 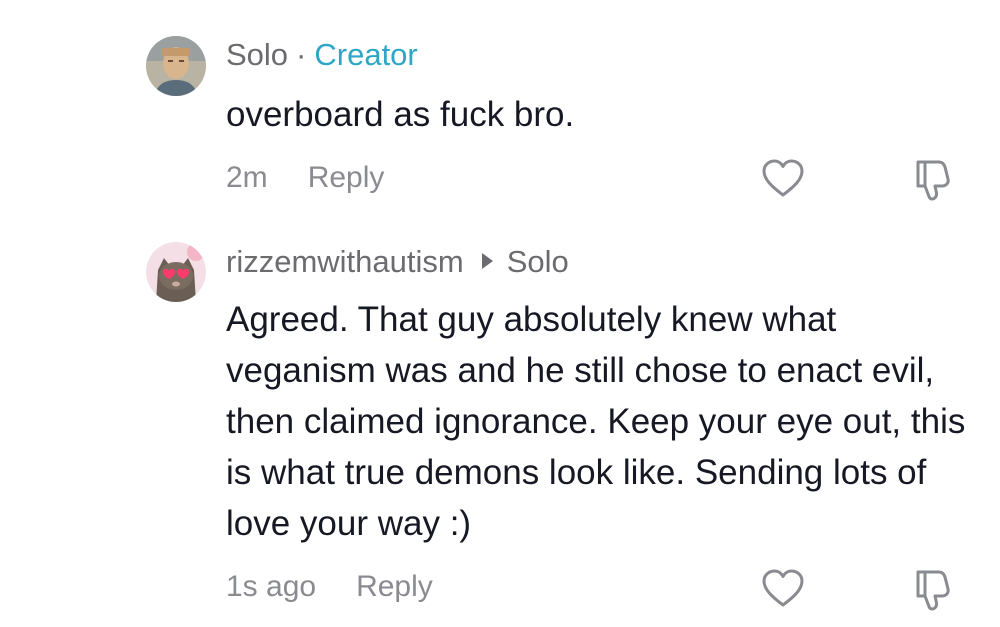 What do you see at coordinates (345, 261) in the screenshot?
I see `username: rizzemwithautism` at bounding box center [345, 261].